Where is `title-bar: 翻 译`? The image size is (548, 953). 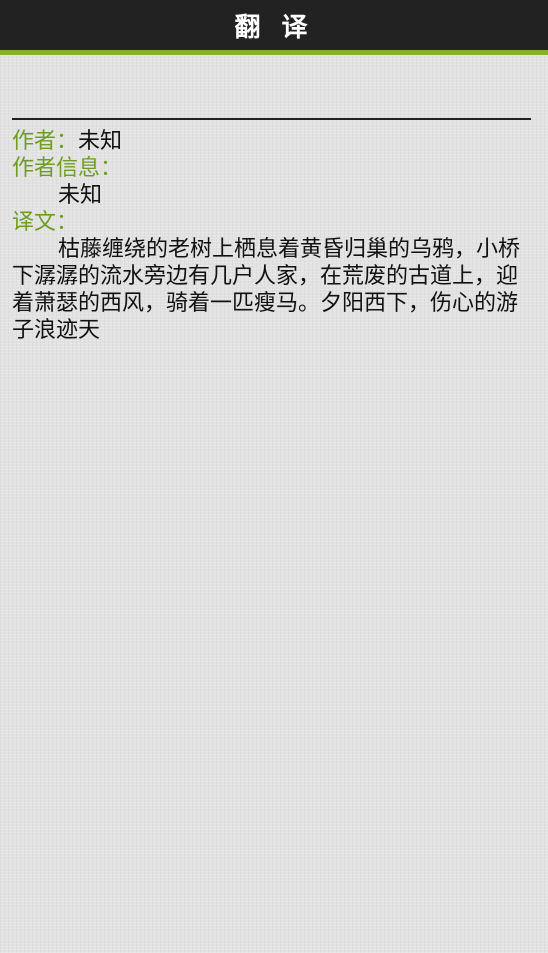 title-bar: 翻 译 is located at coordinates (274, 27).